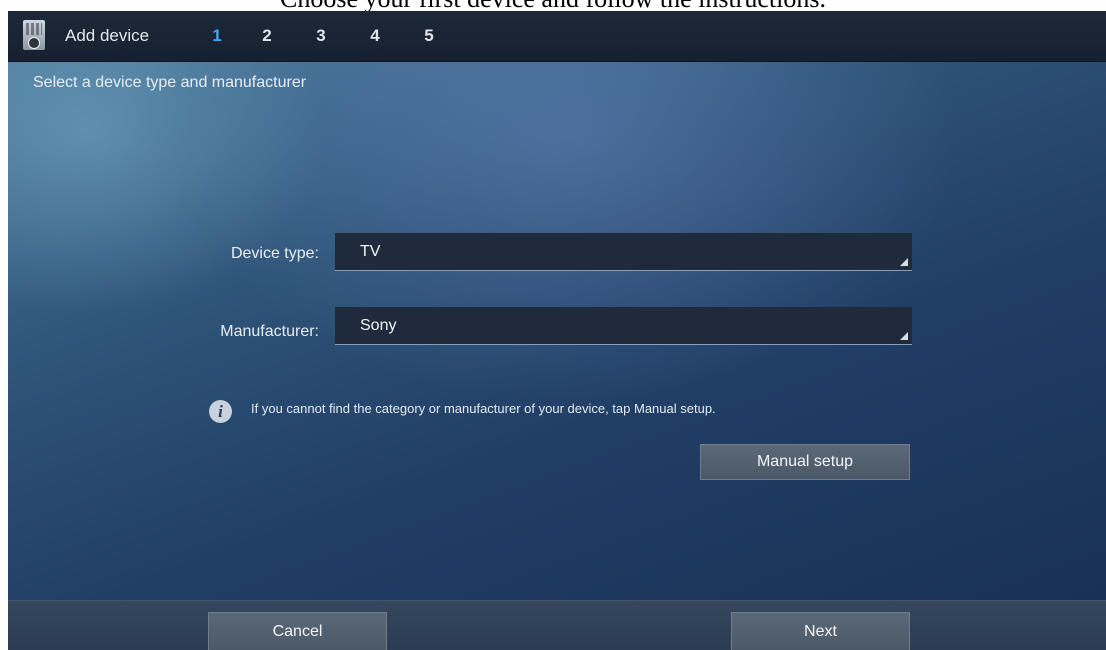 This screenshot has width=1106, height=650. I want to click on step-2: 2, so click(267, 35).